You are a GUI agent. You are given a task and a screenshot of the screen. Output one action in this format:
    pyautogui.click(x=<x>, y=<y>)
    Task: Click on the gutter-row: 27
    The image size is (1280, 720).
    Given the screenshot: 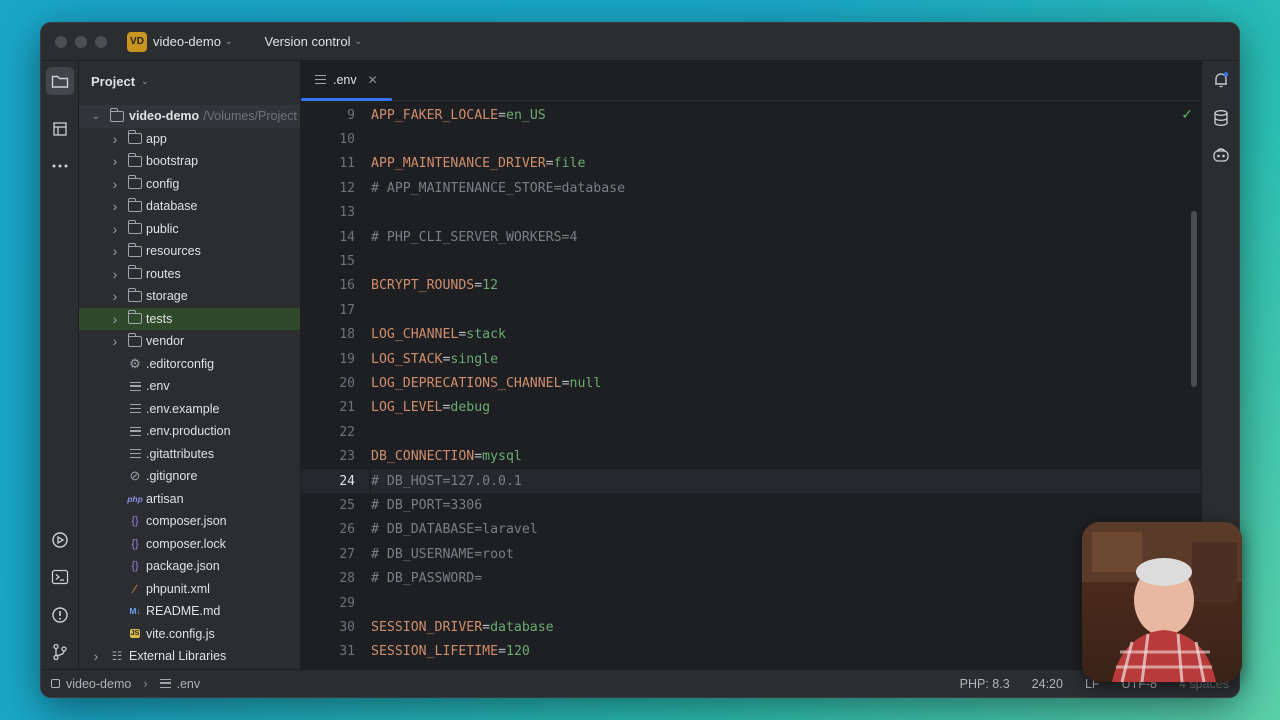 What is the action you would take?
    pyautogui.click(x=335, y=554)
    